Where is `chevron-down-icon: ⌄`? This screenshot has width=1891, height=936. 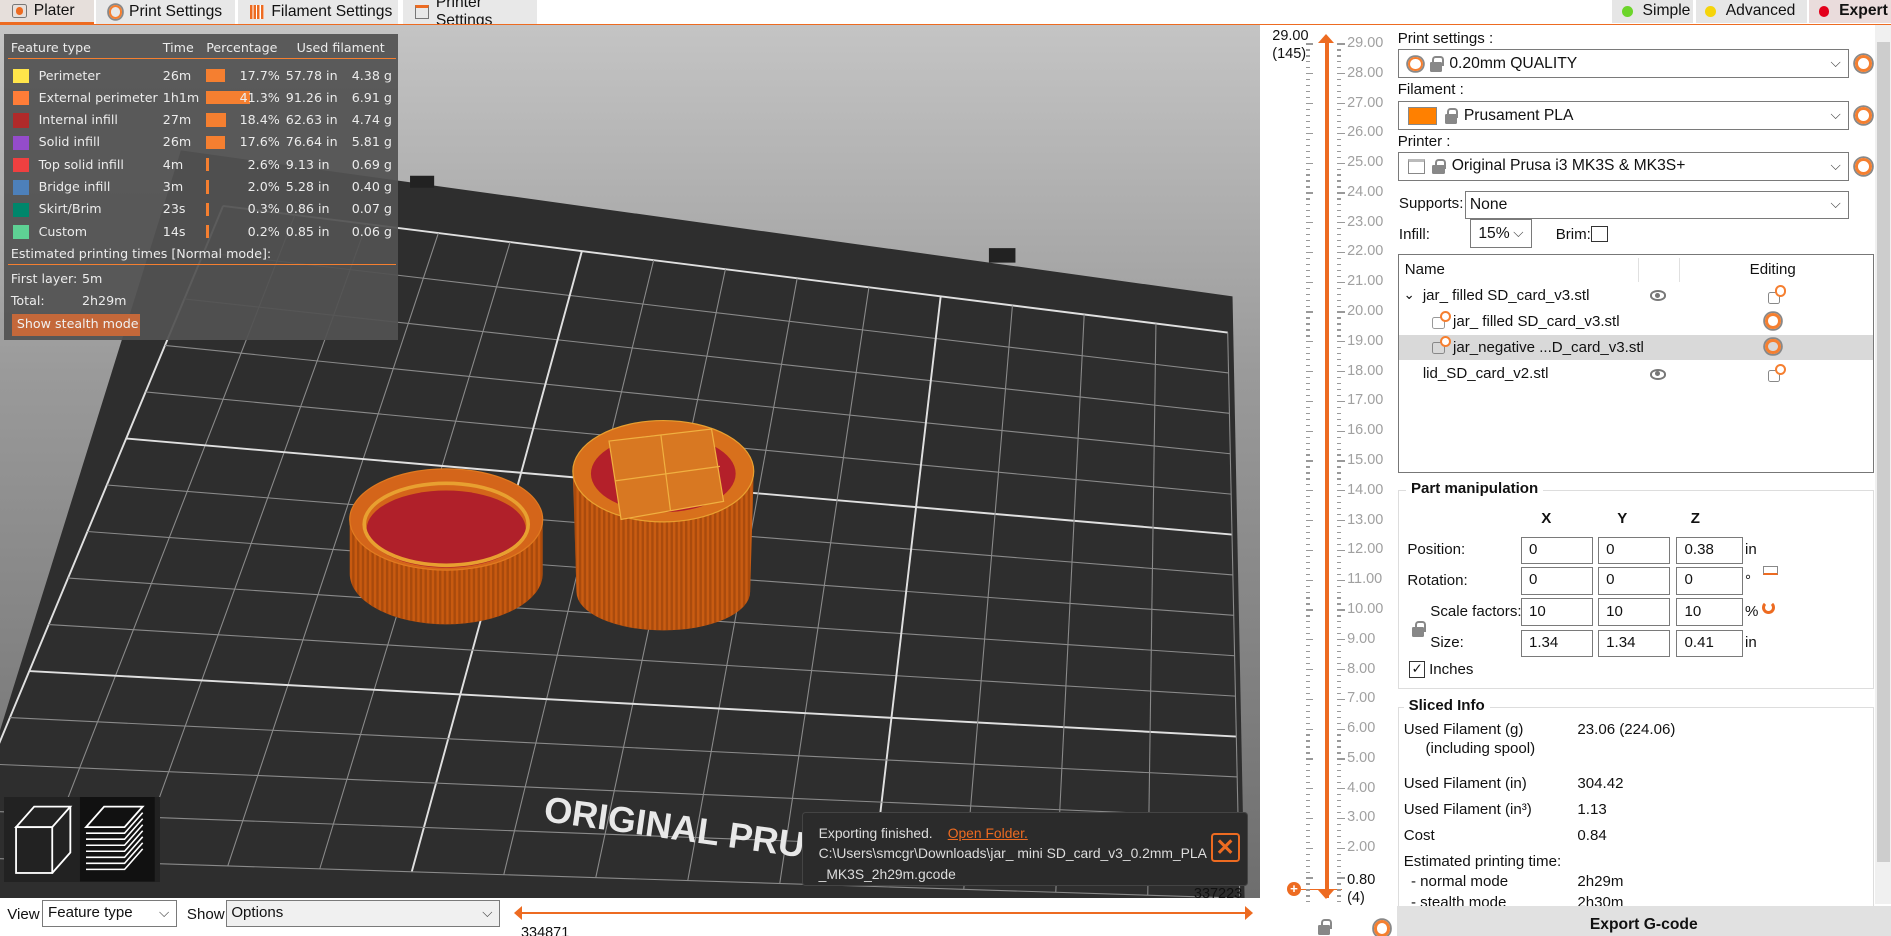
chevron-down-icon: ⌄ is located at coordinates (1409, 295).